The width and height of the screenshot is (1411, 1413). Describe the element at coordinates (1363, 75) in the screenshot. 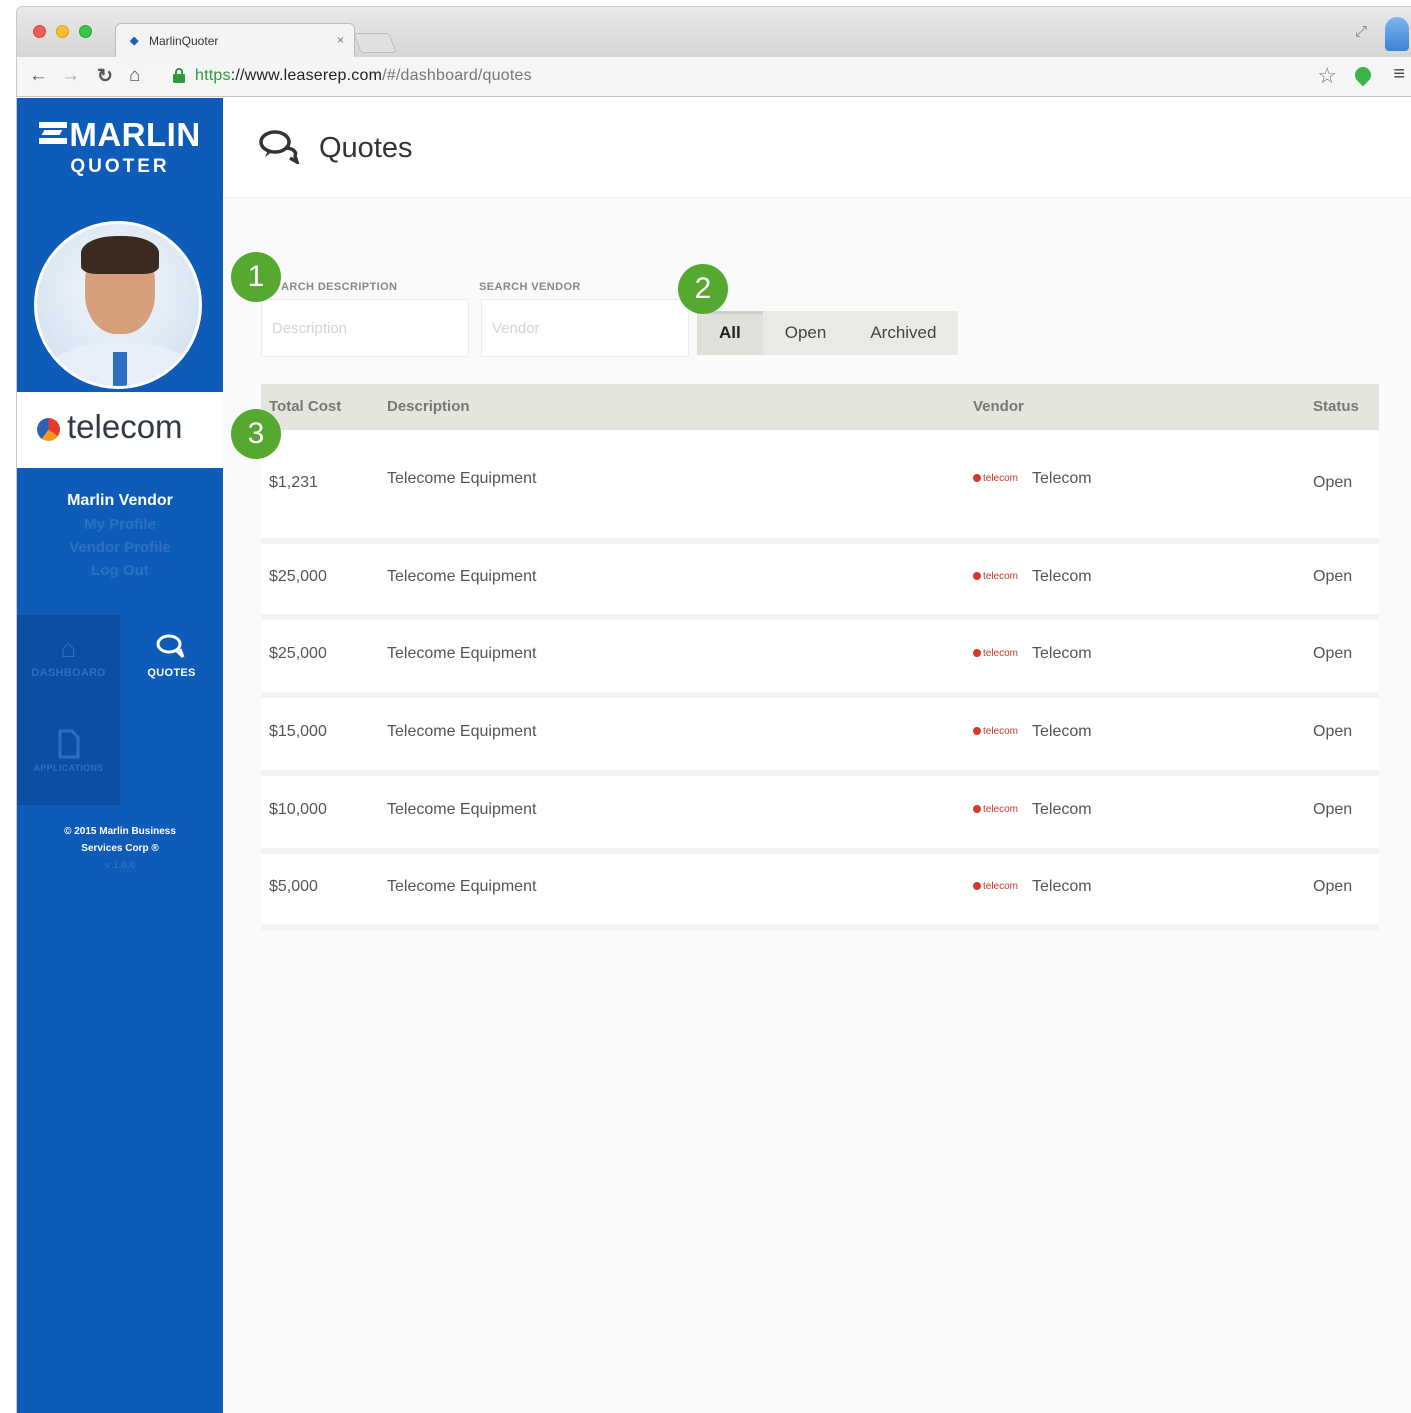

I see `extension-icon` at that location.